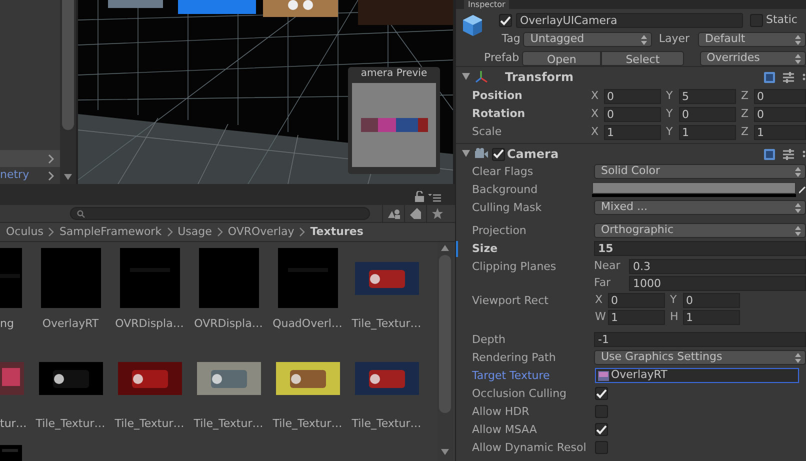 This screenshot has width=806, height=461. I want to click on object-field: OverlayRT, so click(697, 375).